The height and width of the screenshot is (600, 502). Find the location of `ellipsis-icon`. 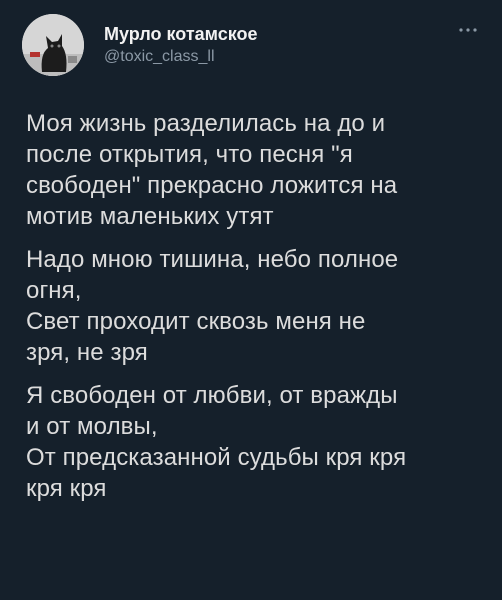

ellipsis-icon is located at coordinates (468, 30).